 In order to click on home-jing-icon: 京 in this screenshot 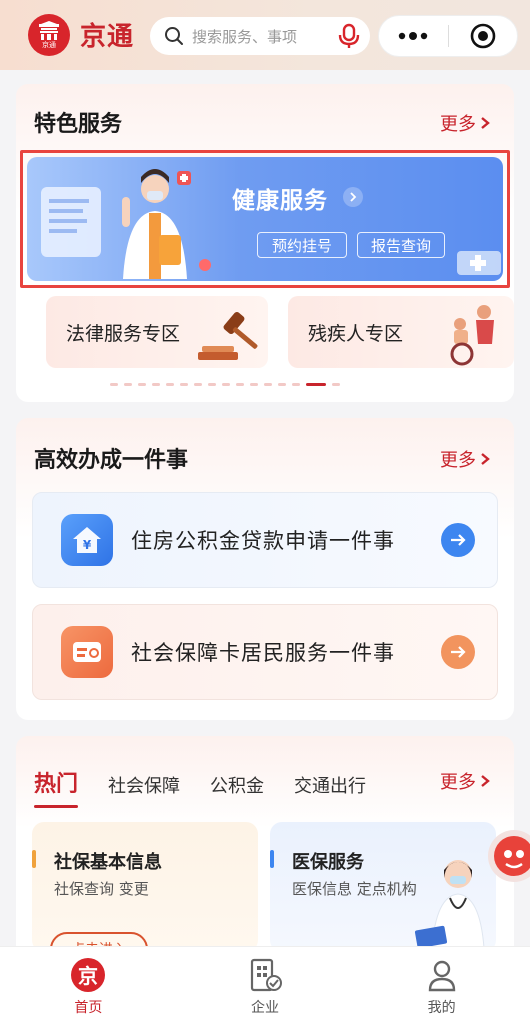, I will do `click(88, 975)`.